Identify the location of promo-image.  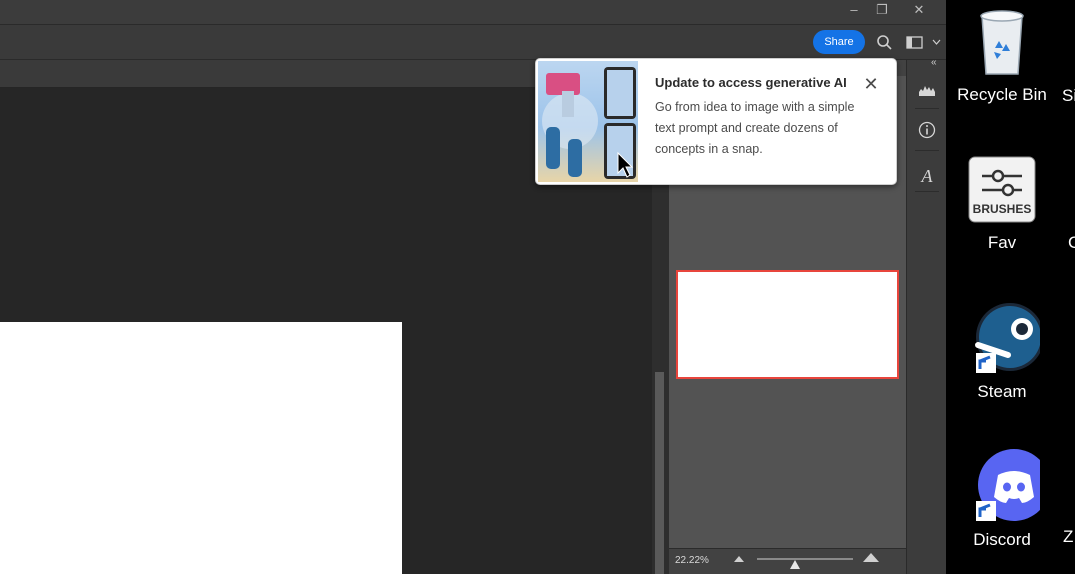
(588, 121).